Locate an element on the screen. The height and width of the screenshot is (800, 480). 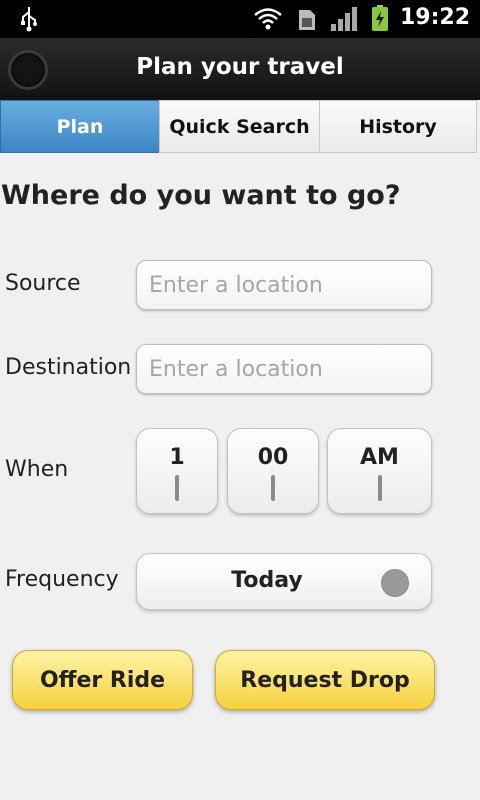
sim-icon is located at coordinates (307, 20).